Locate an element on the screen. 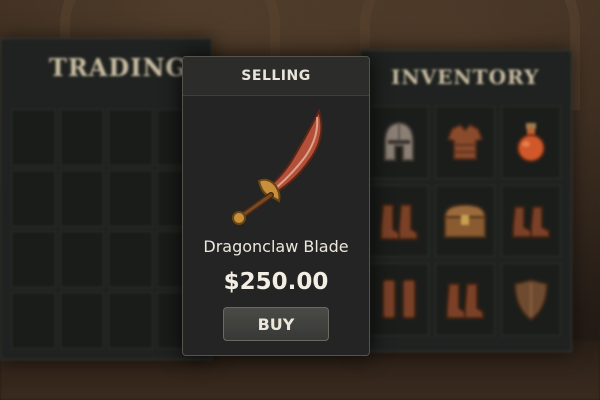  helmet-icon is located at coordinates (399, 142).